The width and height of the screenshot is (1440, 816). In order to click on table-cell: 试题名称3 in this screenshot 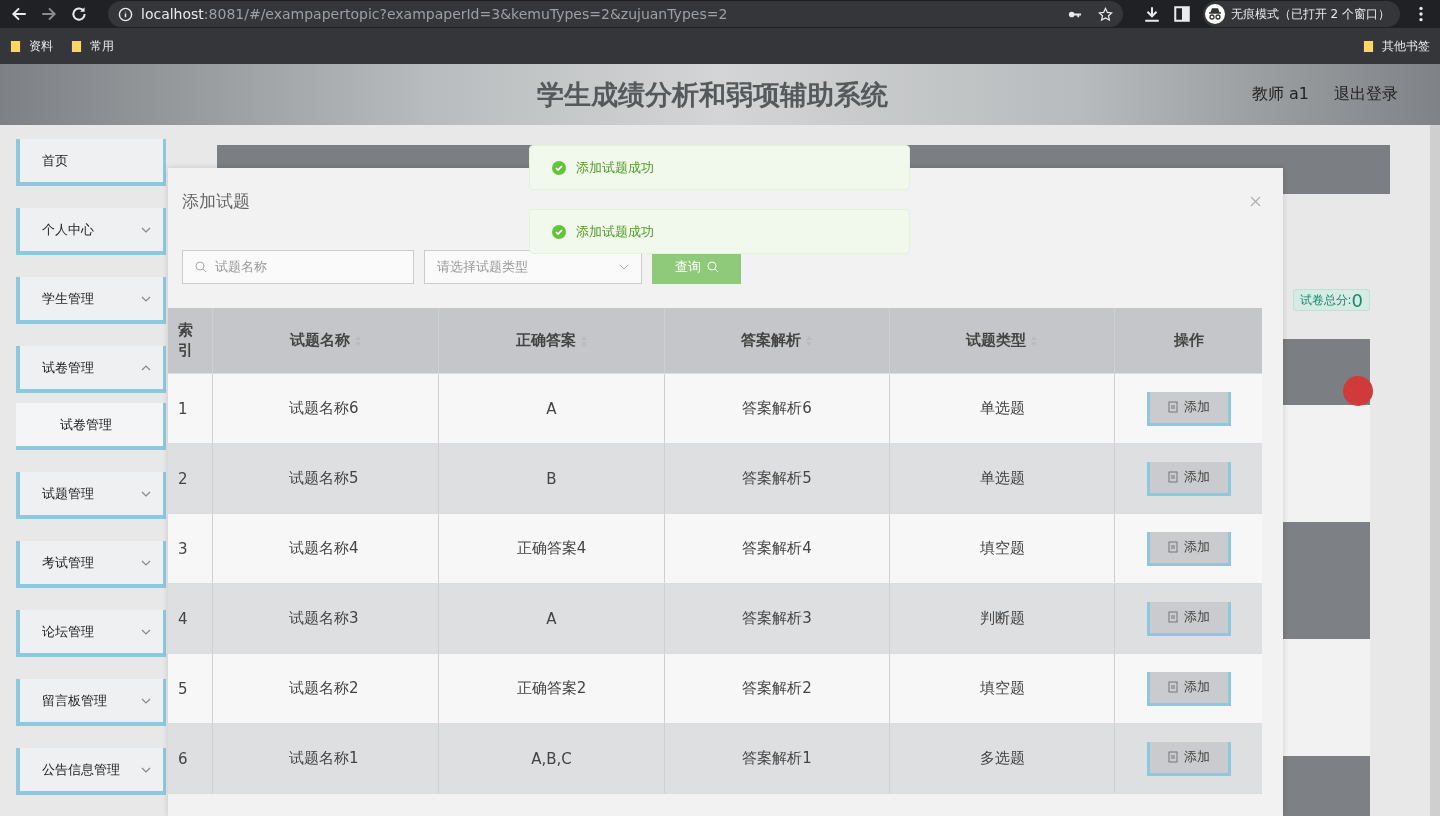, I will do `click(324, 618)`.